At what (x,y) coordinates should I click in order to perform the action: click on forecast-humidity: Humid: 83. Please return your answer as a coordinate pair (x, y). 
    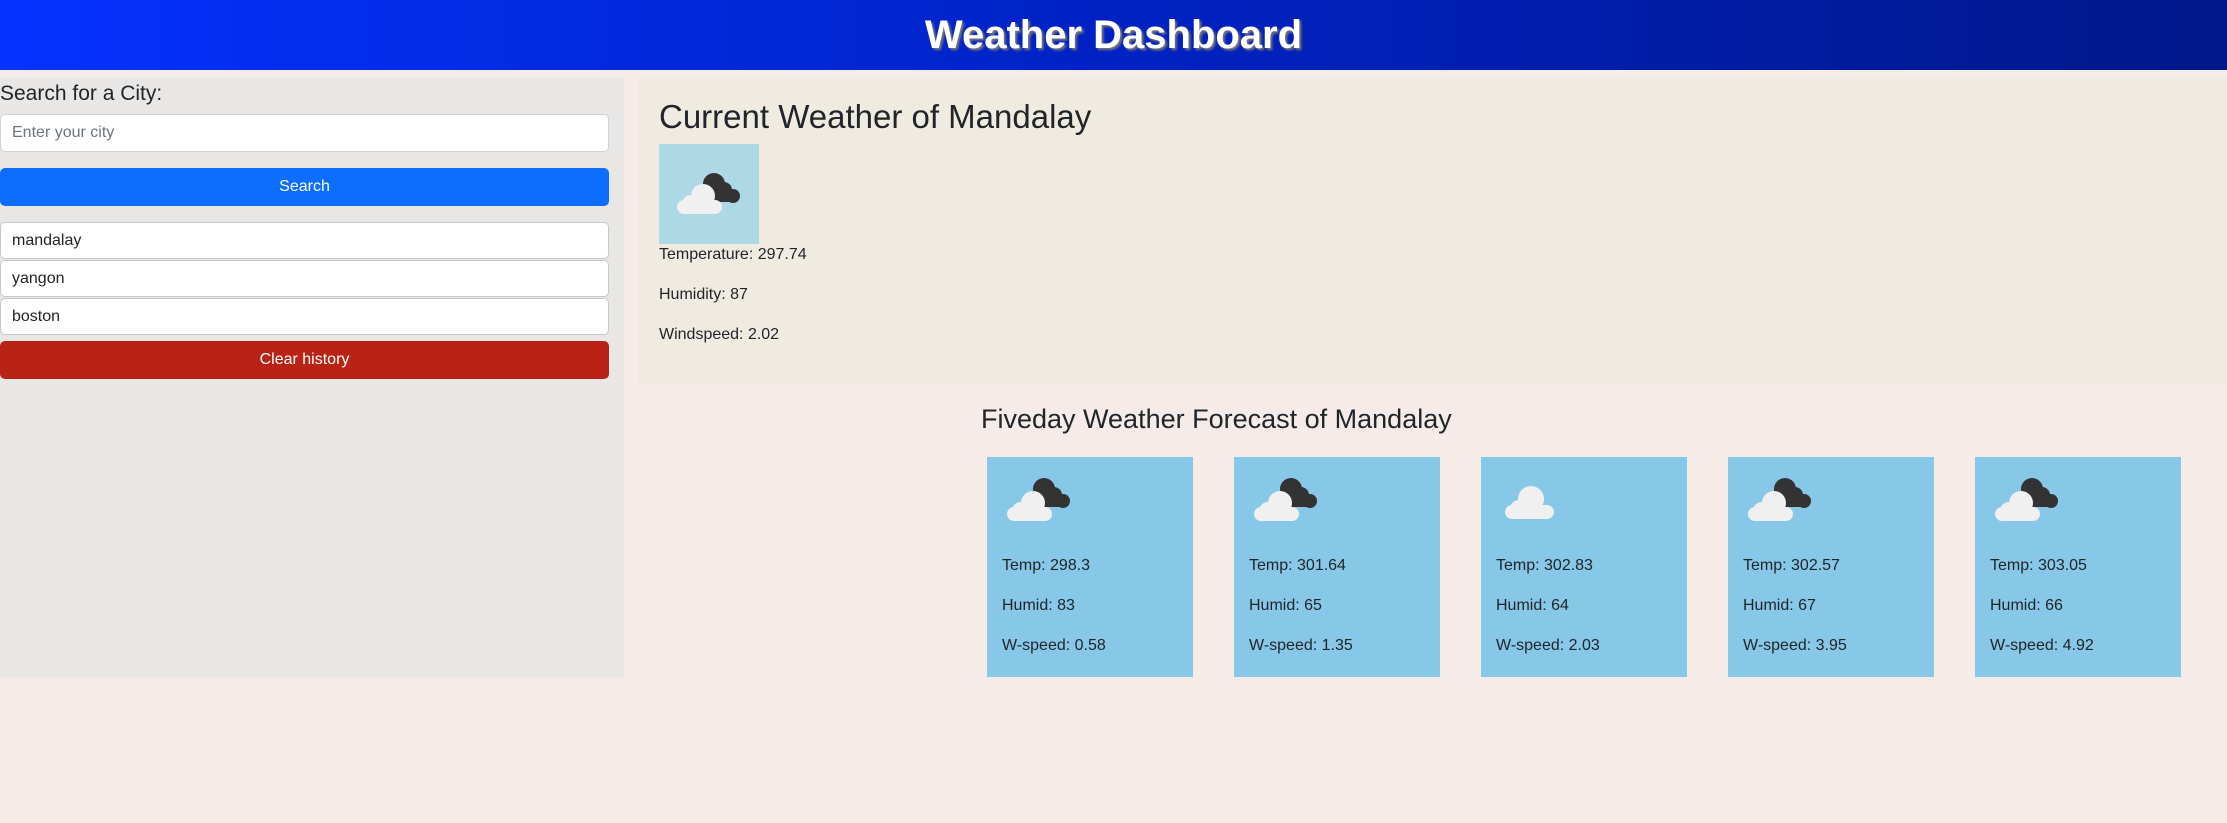
    Looking at the image, I should click on (1038, 605).